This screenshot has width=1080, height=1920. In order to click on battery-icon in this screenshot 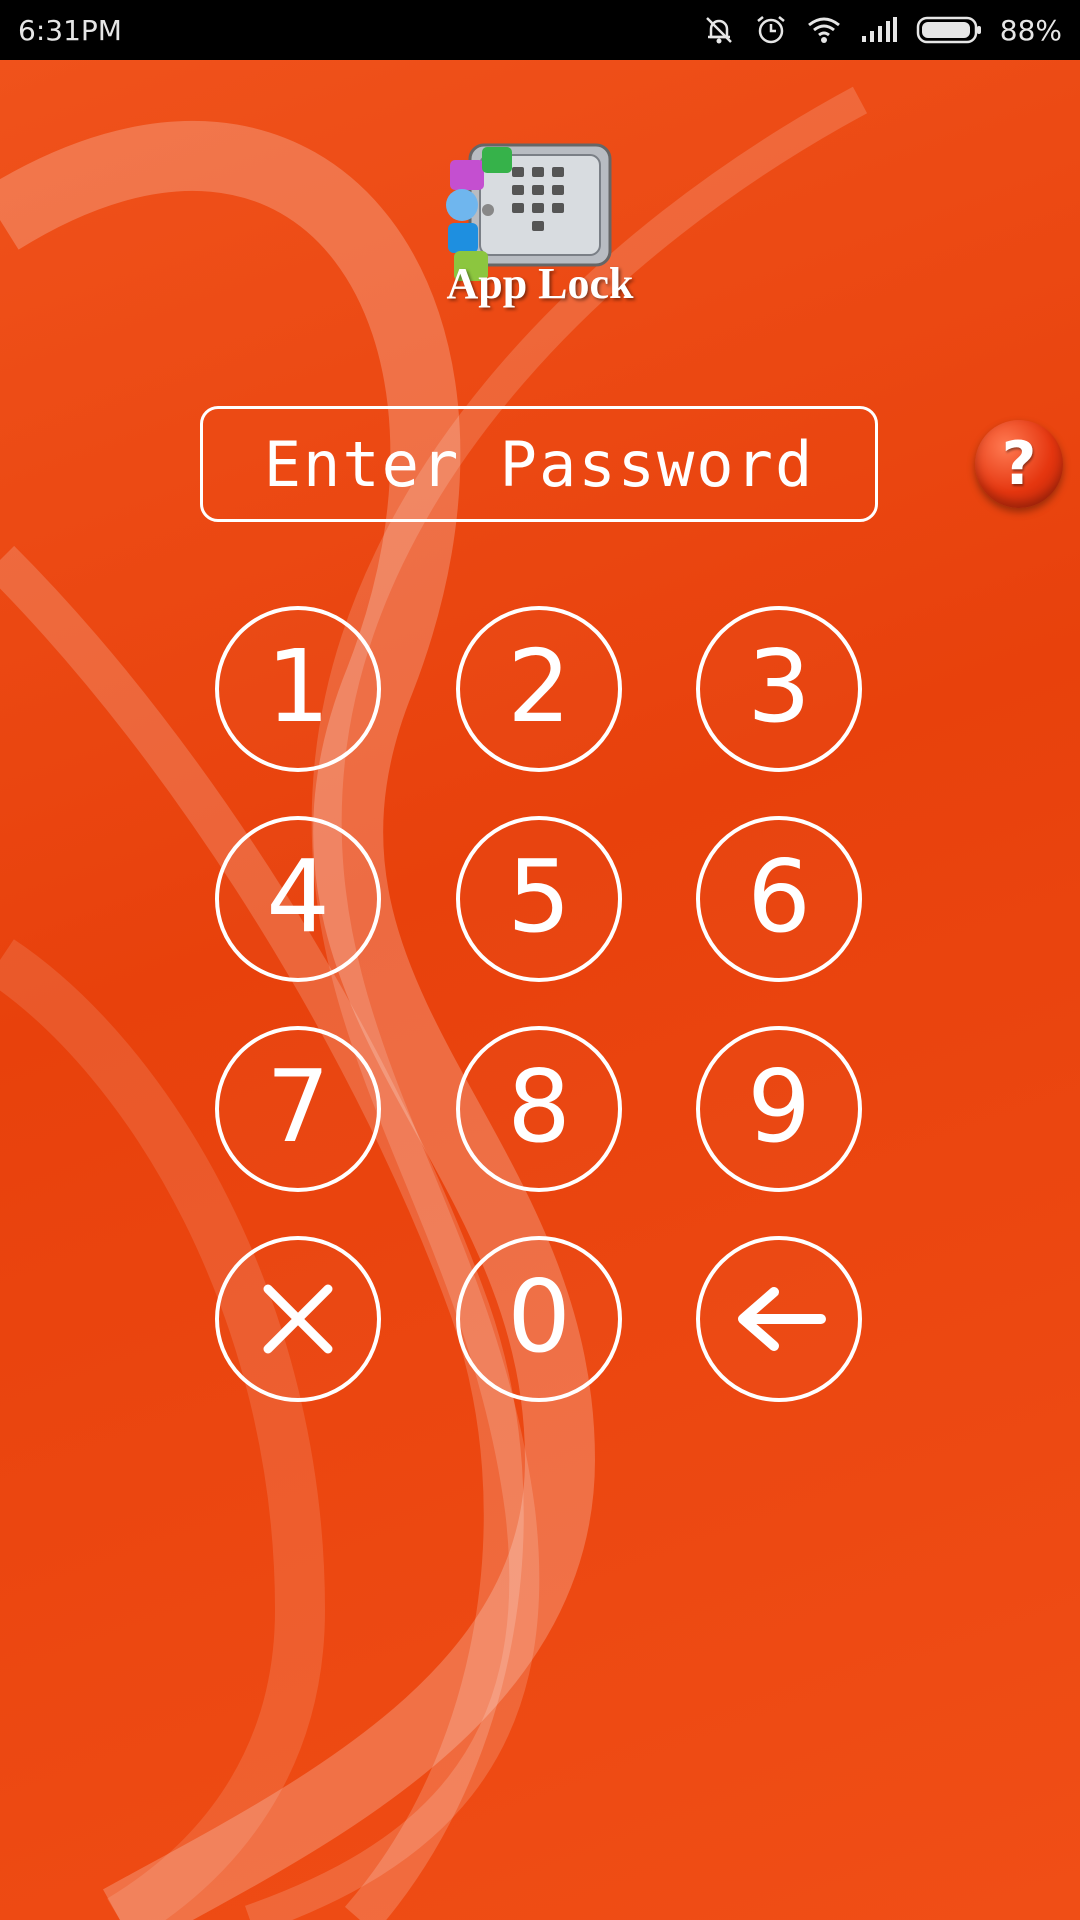, I will do `click(948, 30)`.